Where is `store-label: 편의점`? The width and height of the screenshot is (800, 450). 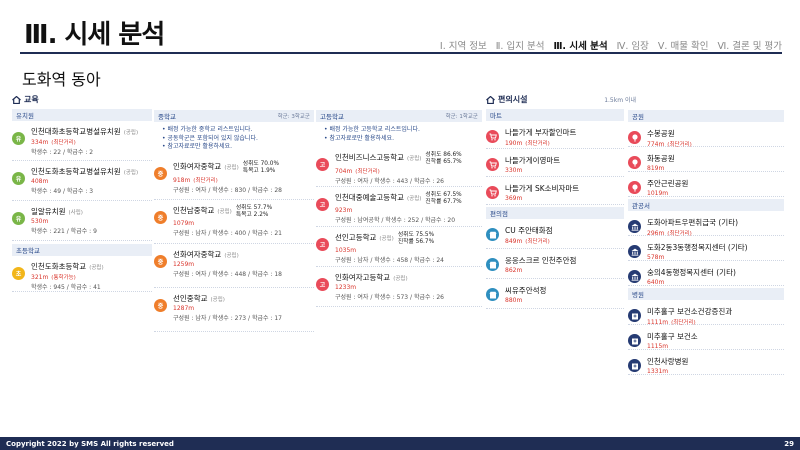
store-label: 편의점 is located at coordinates (499, 214).